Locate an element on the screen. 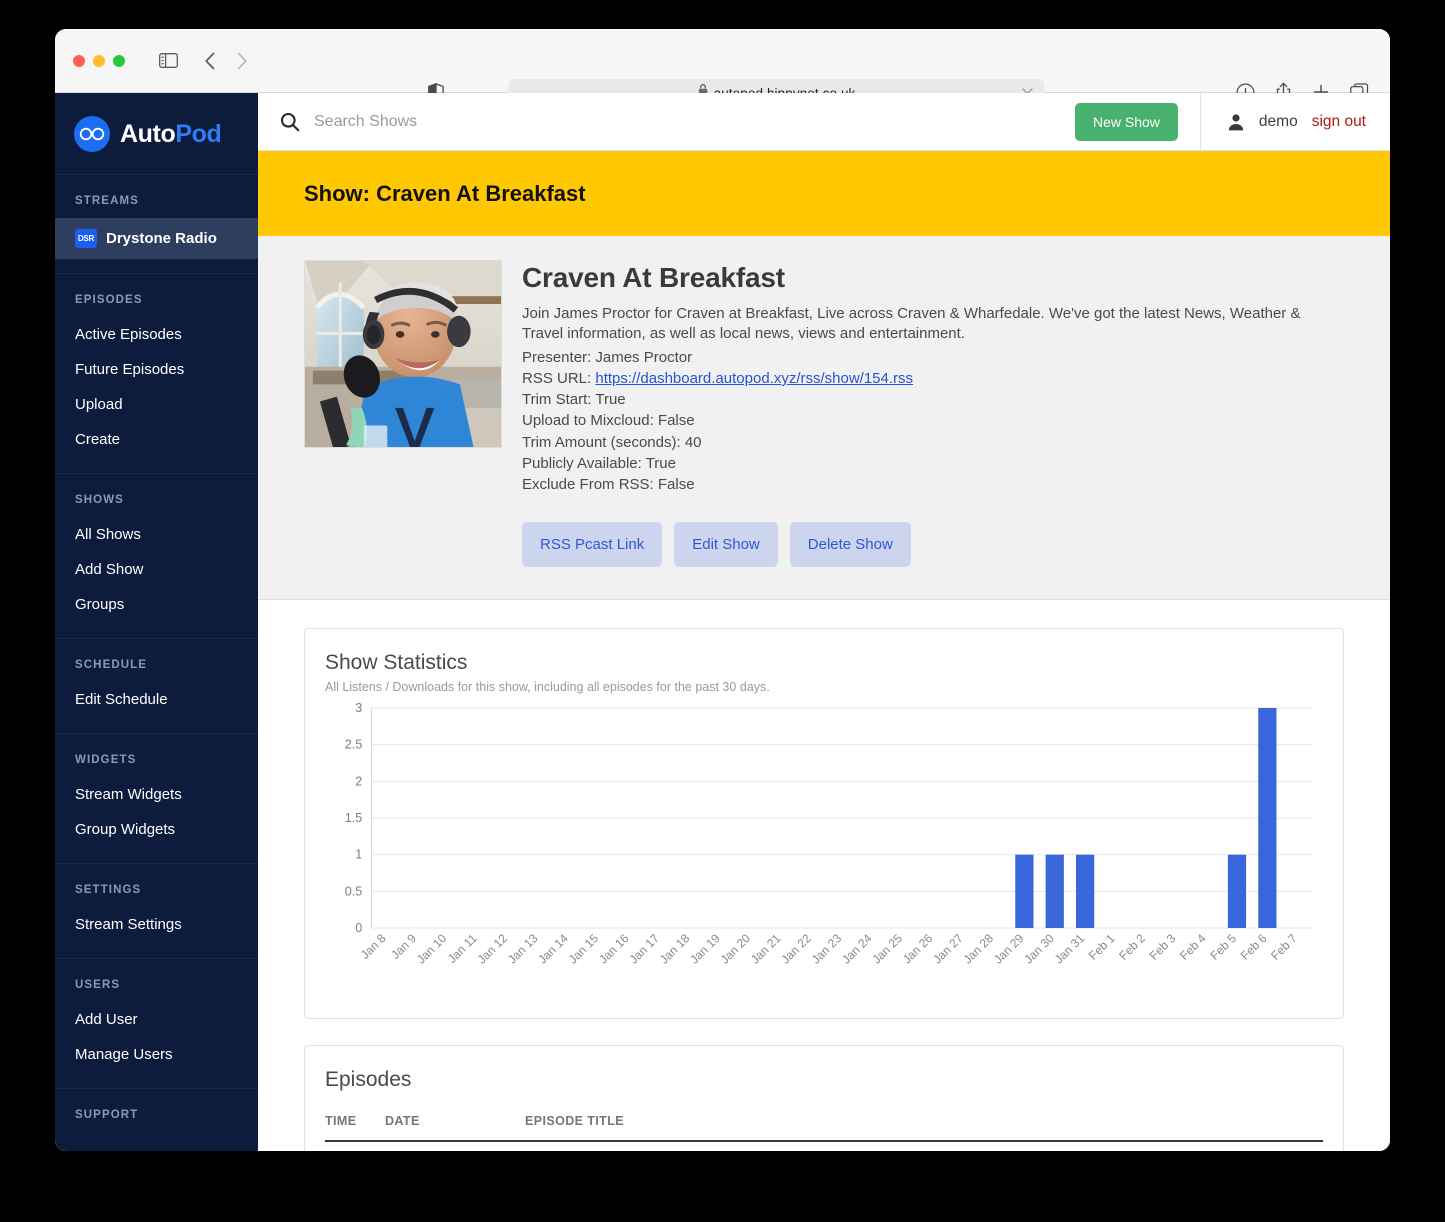 This screenshot has height=1222, width=1445. meta-exclude-from-rss-value: False is located at coordinates (676, 485).